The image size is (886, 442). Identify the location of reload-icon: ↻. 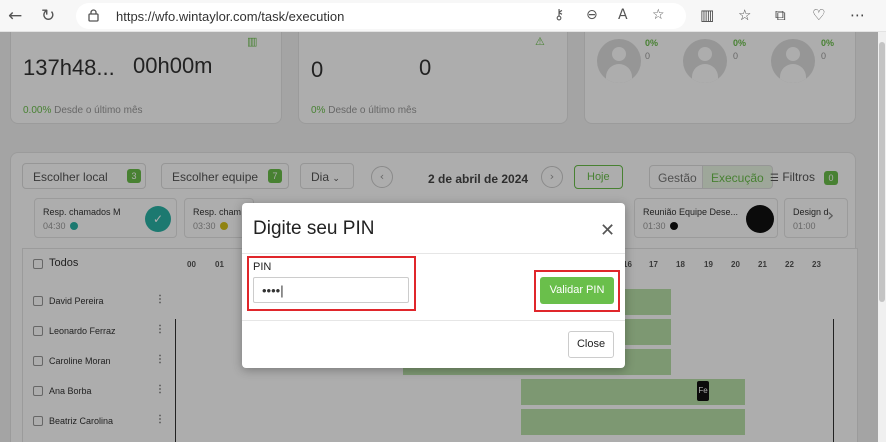
(48, 16).